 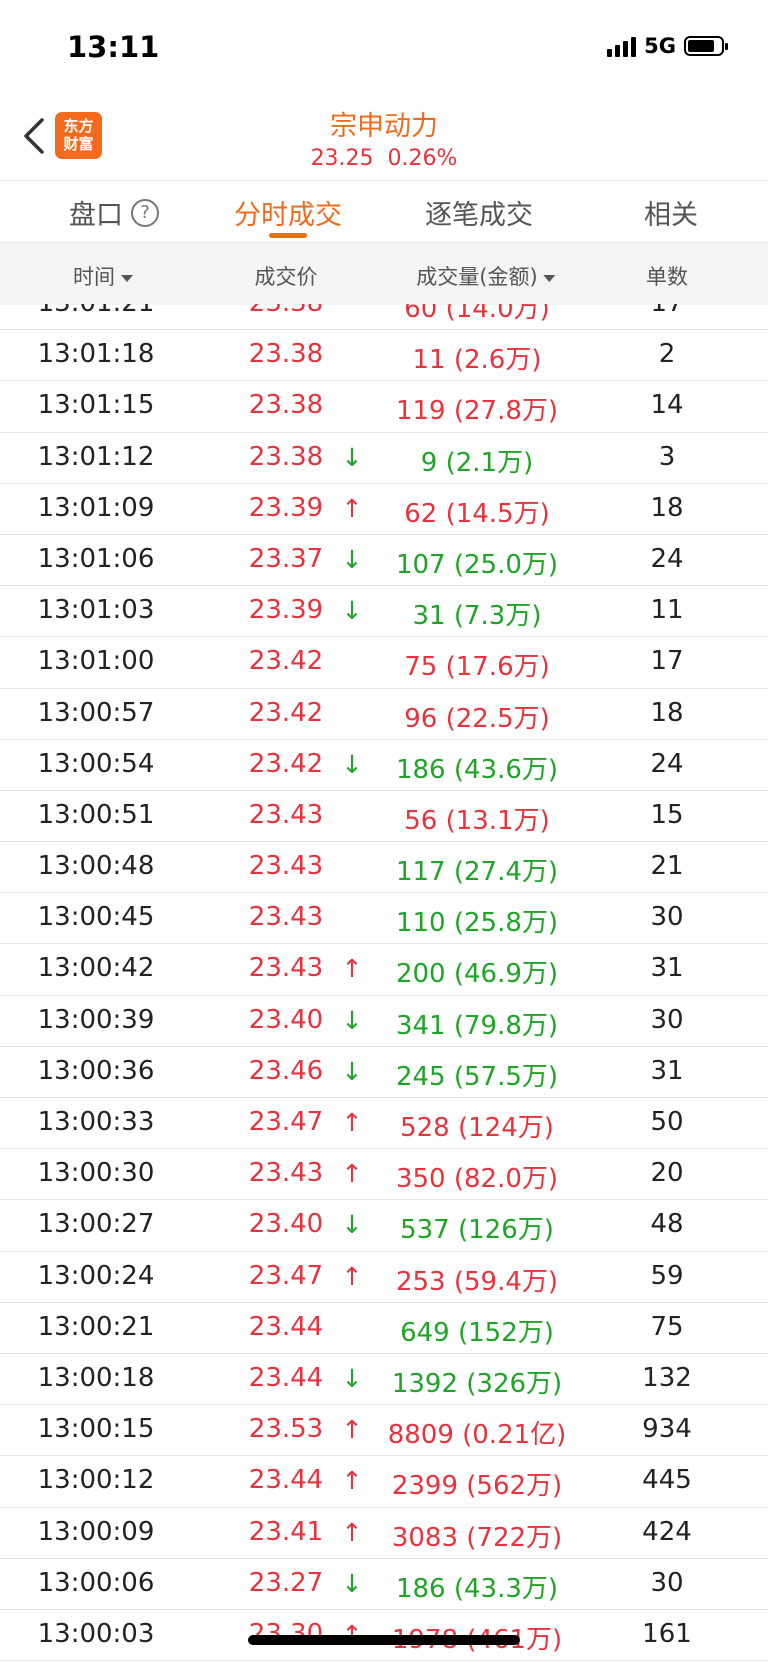 I want to click on trade-price: 23.37, so click(x=286, y=558).